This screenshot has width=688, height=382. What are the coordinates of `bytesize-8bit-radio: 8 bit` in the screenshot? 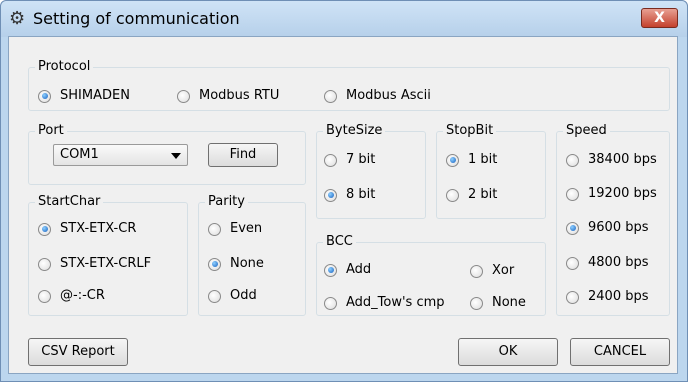 It's located at (349, 195).